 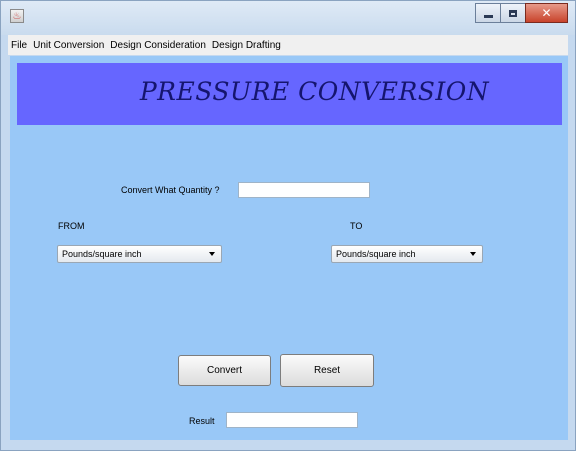 I want to click on reset-button: Reset, so click(x=327, y=370).